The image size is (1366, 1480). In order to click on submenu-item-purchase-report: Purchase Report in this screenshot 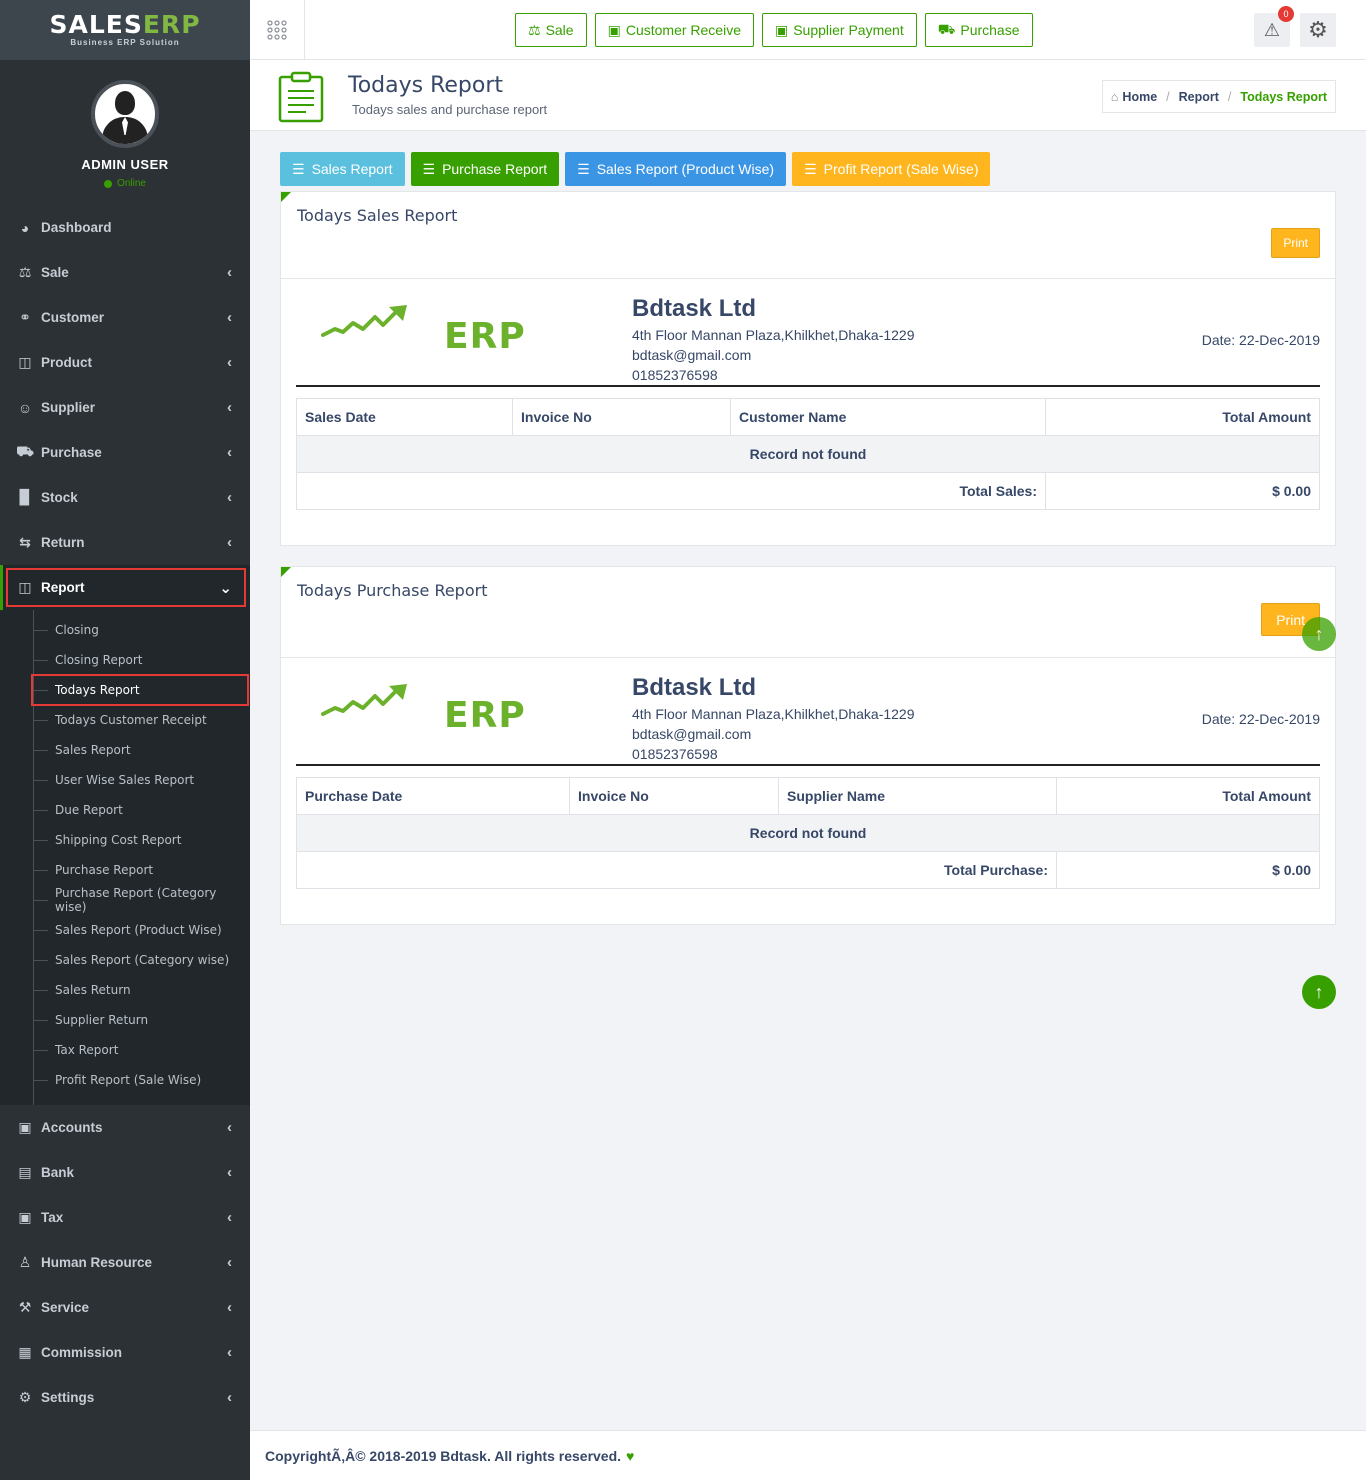, I will do `click(125, 870)`.